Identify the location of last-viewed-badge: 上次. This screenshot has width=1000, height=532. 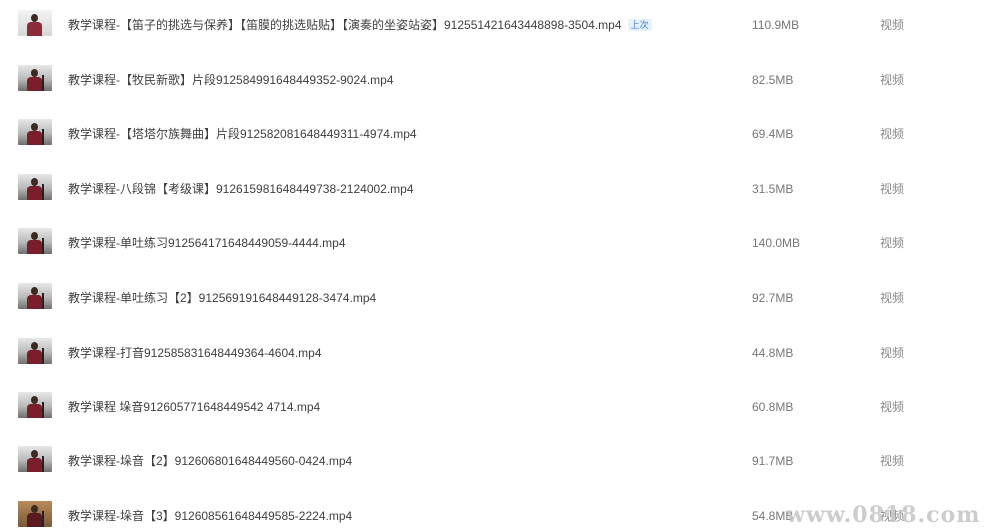
(639, 25).